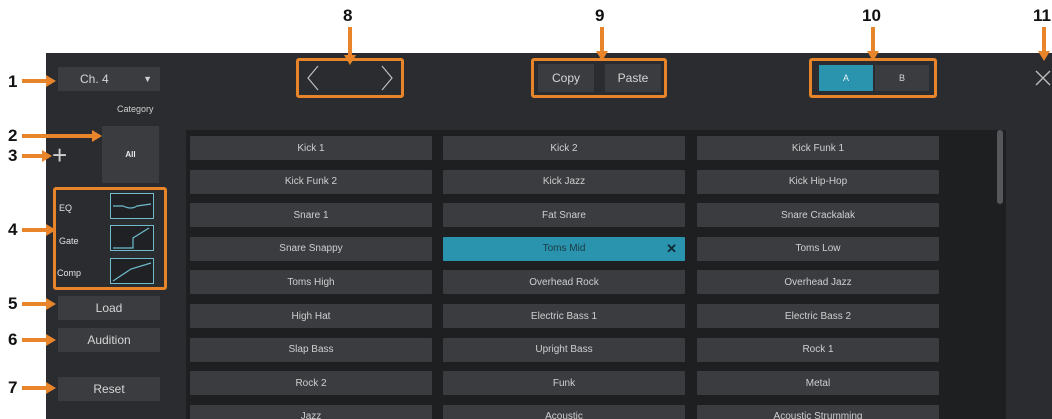  What do you see at coordinates (311, 415) in the screenshot?
I see `preset-label: Jazz` at bounding box center [311, 415].